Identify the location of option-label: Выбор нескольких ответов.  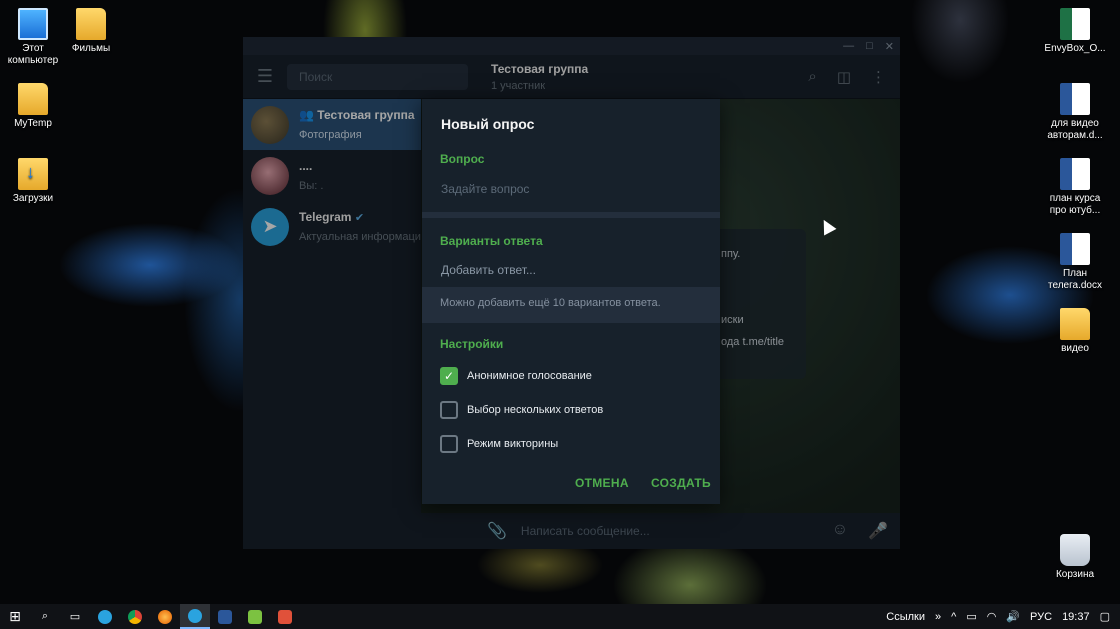
(535, 410).